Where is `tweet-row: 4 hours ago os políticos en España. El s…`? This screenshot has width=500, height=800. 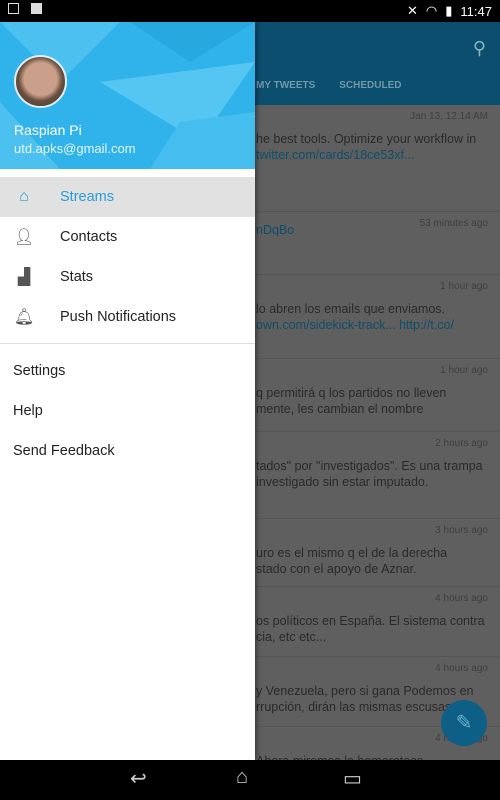 tweet-row: 4 hours ago os políticos en España. El s… is located at coordinates (377, 622).